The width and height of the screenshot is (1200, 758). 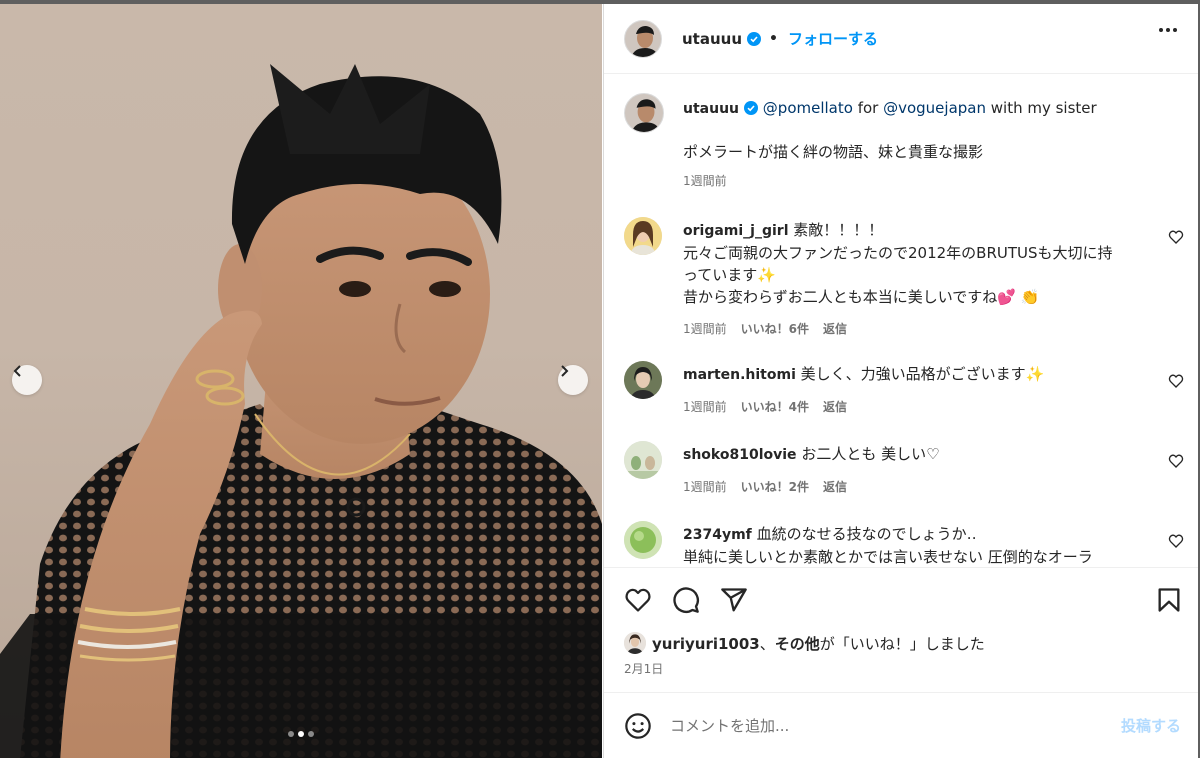 What do you see at coordinates (934, 108) in the screenshot?
I see `caption-mention-voguejapan: @voguejapan` at bounding box center [934, 108].